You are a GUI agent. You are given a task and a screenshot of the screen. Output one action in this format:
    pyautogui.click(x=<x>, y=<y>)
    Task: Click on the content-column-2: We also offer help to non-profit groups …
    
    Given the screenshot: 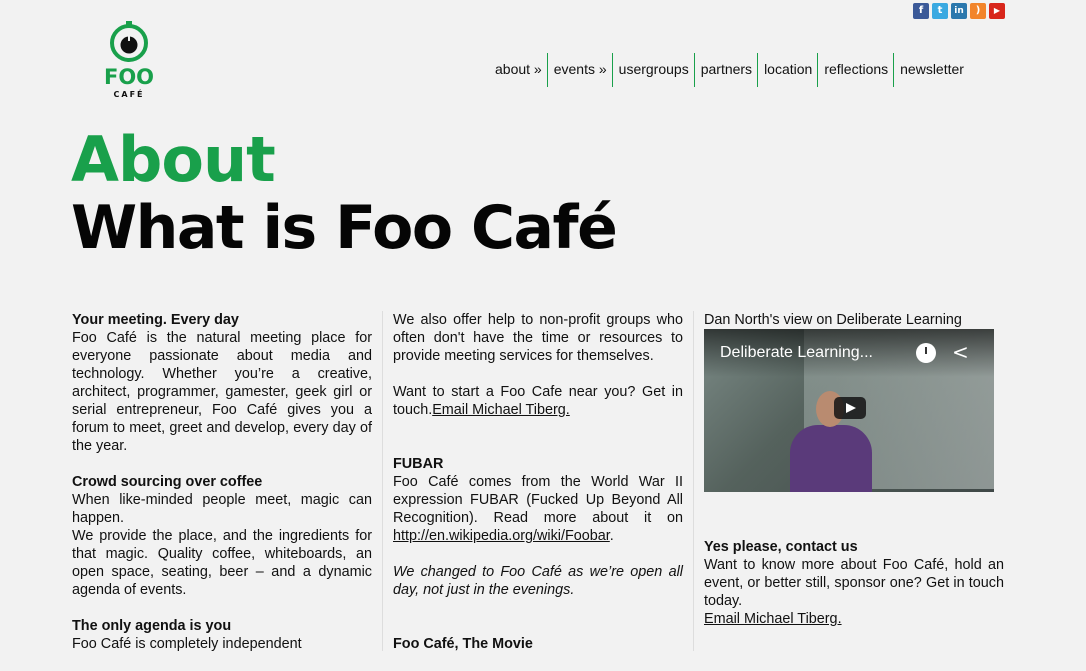 What is the action you would take?
    pyautogui.click(x=538, y=482)
    